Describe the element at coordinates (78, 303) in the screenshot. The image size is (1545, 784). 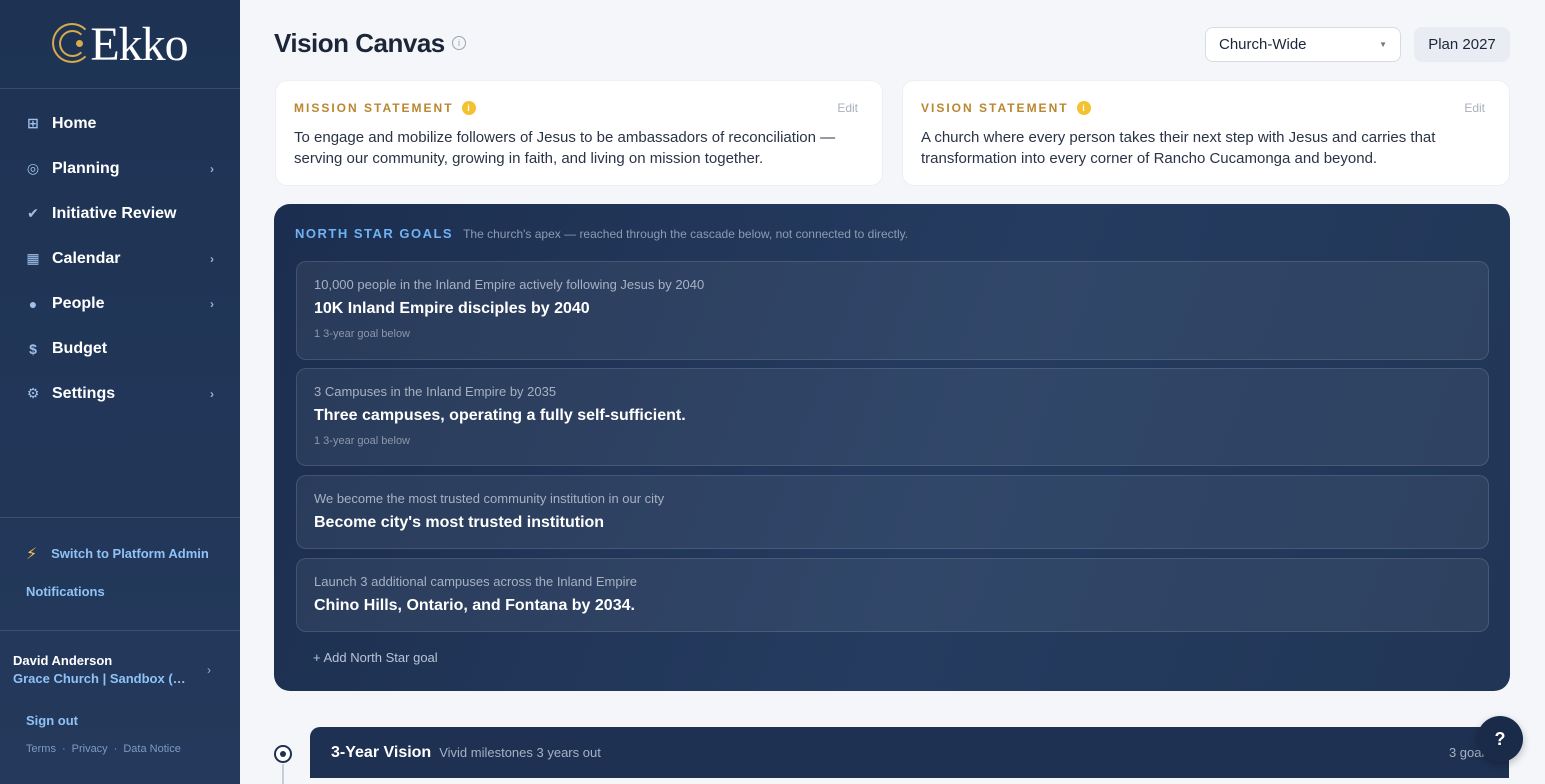
I see `sidebar-item-label: People` at that location.